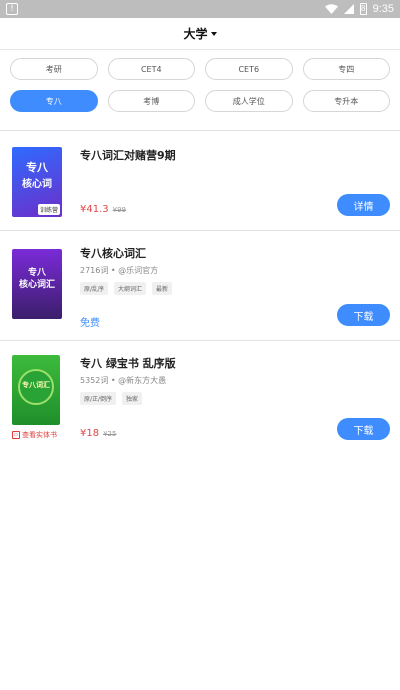  What do you see at coordinates (363, 205) in the screenshot?
I see `details-button: 详情` at bounding box center [363, 205].